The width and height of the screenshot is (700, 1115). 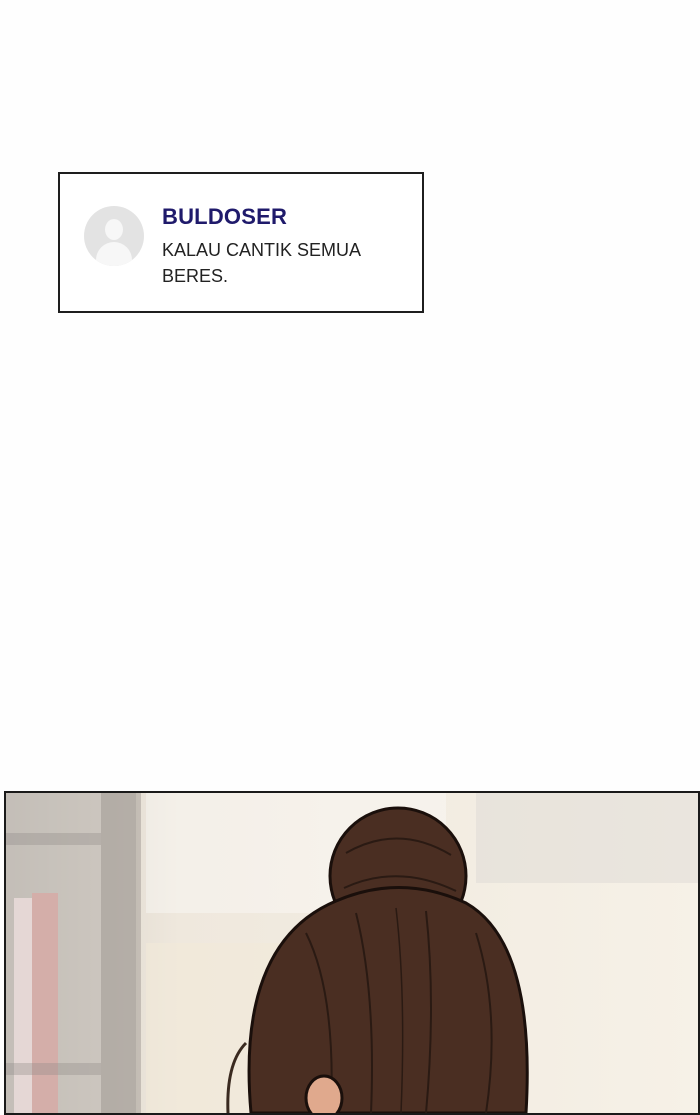 What do you see at coordinates (225, 216) in the screenshot?
I see `comment-username: BULDOSER` at bounding box center [225, 216].